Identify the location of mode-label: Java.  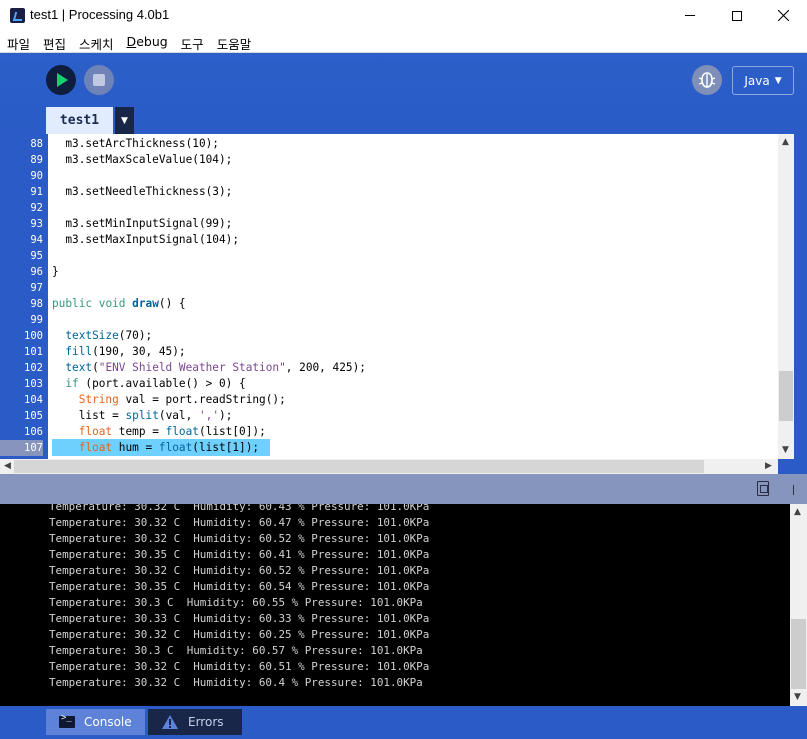
(757, 80).